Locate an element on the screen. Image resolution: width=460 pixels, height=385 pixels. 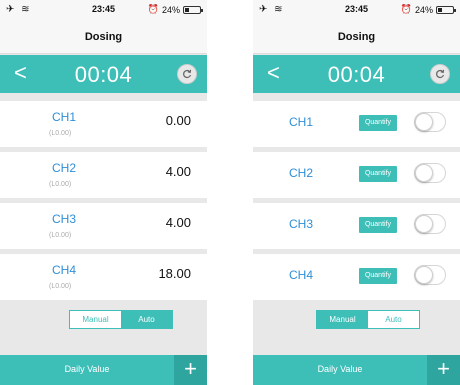
channel-row-ch3: CH3 (L0.00) 4.00 is located at coordinates (103, 226).